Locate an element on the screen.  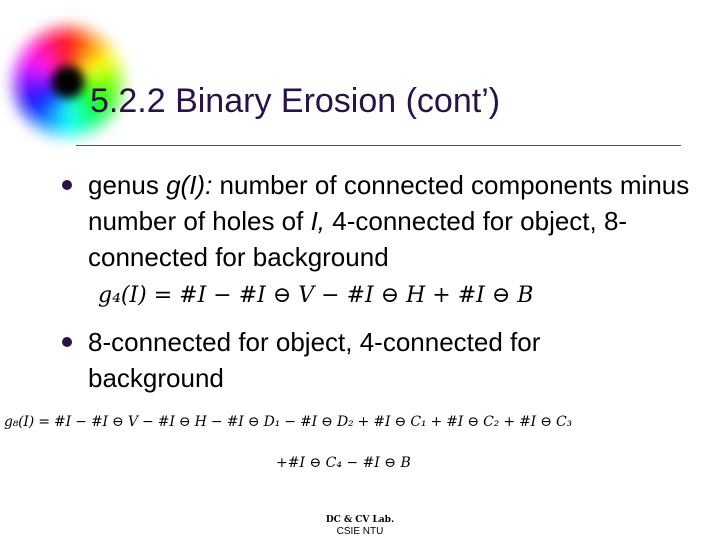
text-italic: g(I): is located at coordinates (189, 185).